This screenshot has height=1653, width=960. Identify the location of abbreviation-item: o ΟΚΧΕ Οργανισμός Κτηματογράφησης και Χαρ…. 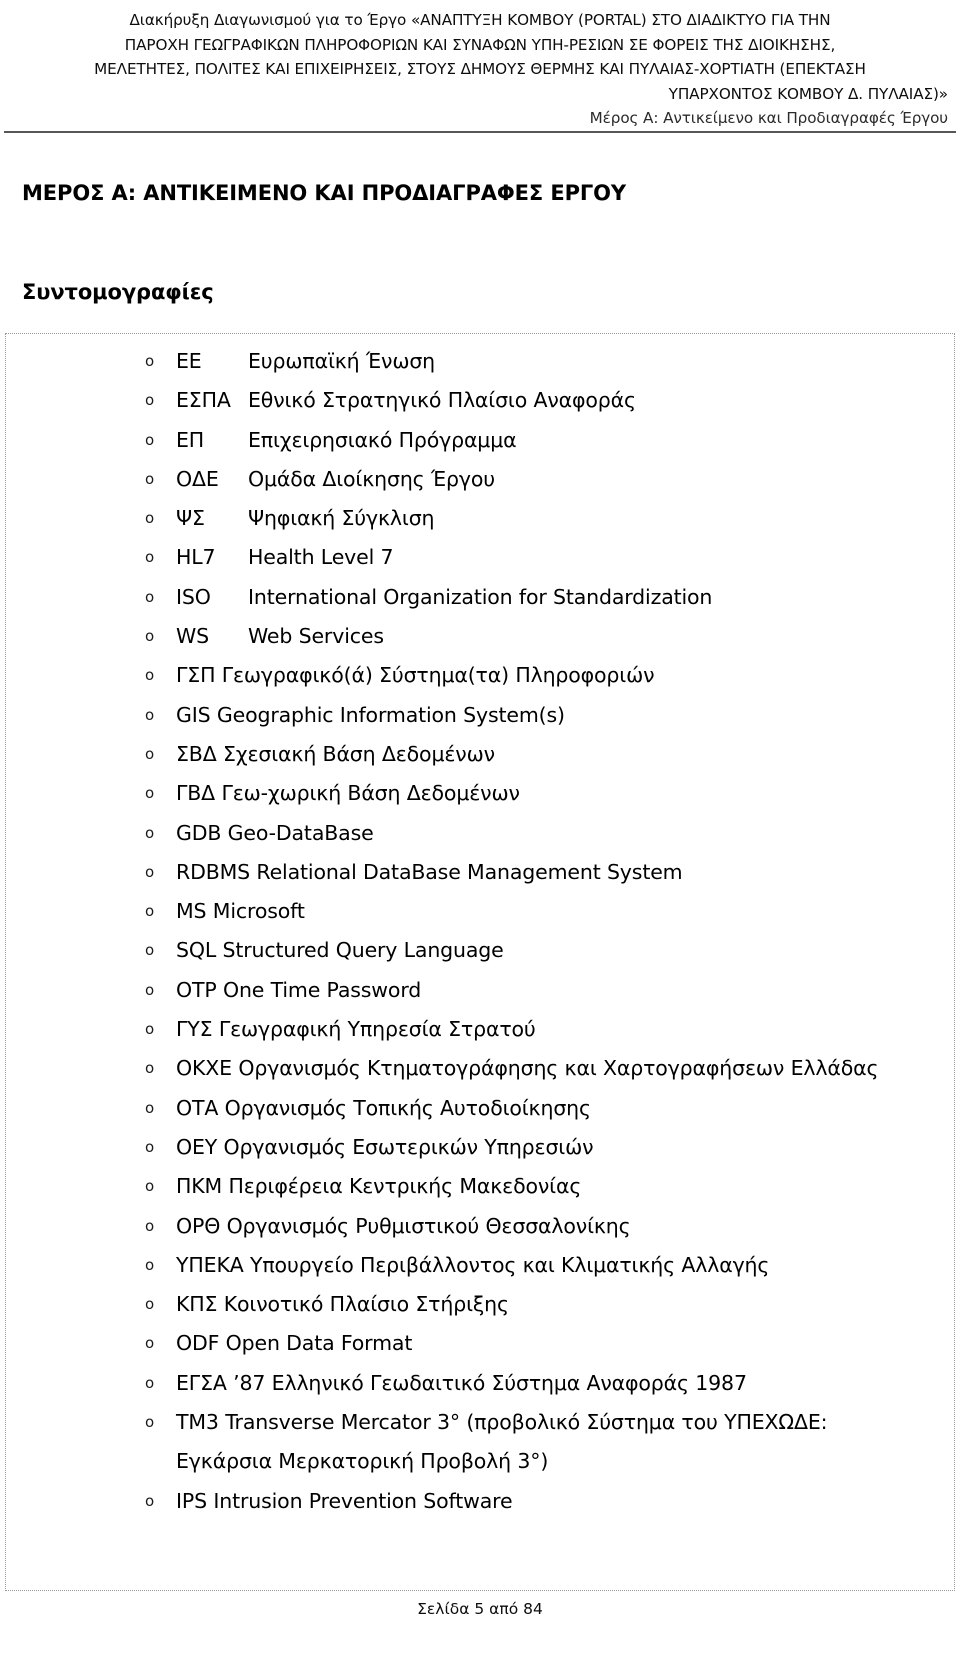
(480, 1068).